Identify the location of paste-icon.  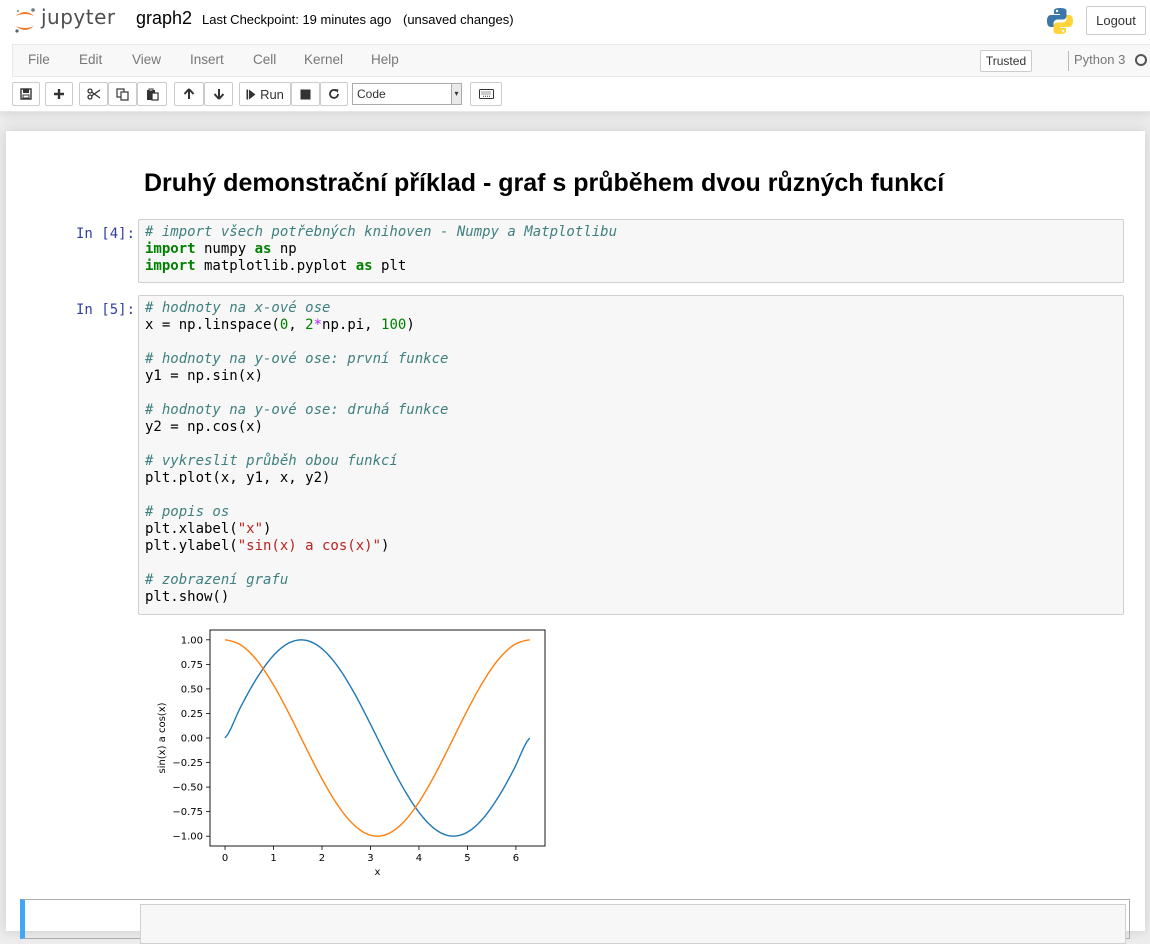
(152, 94).